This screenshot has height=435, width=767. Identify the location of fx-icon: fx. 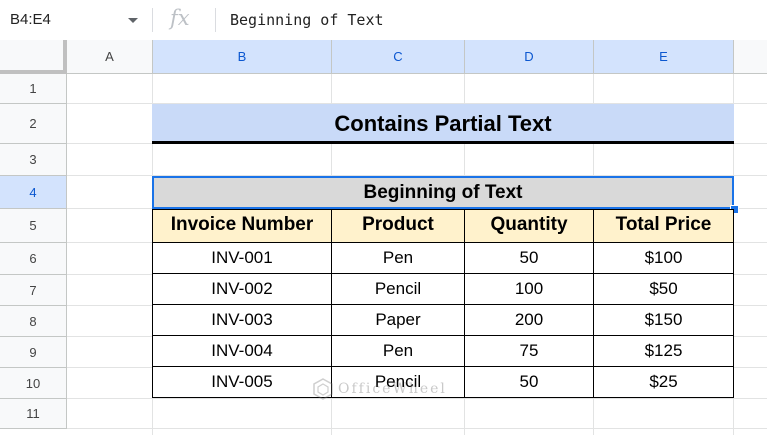
(180, 18).